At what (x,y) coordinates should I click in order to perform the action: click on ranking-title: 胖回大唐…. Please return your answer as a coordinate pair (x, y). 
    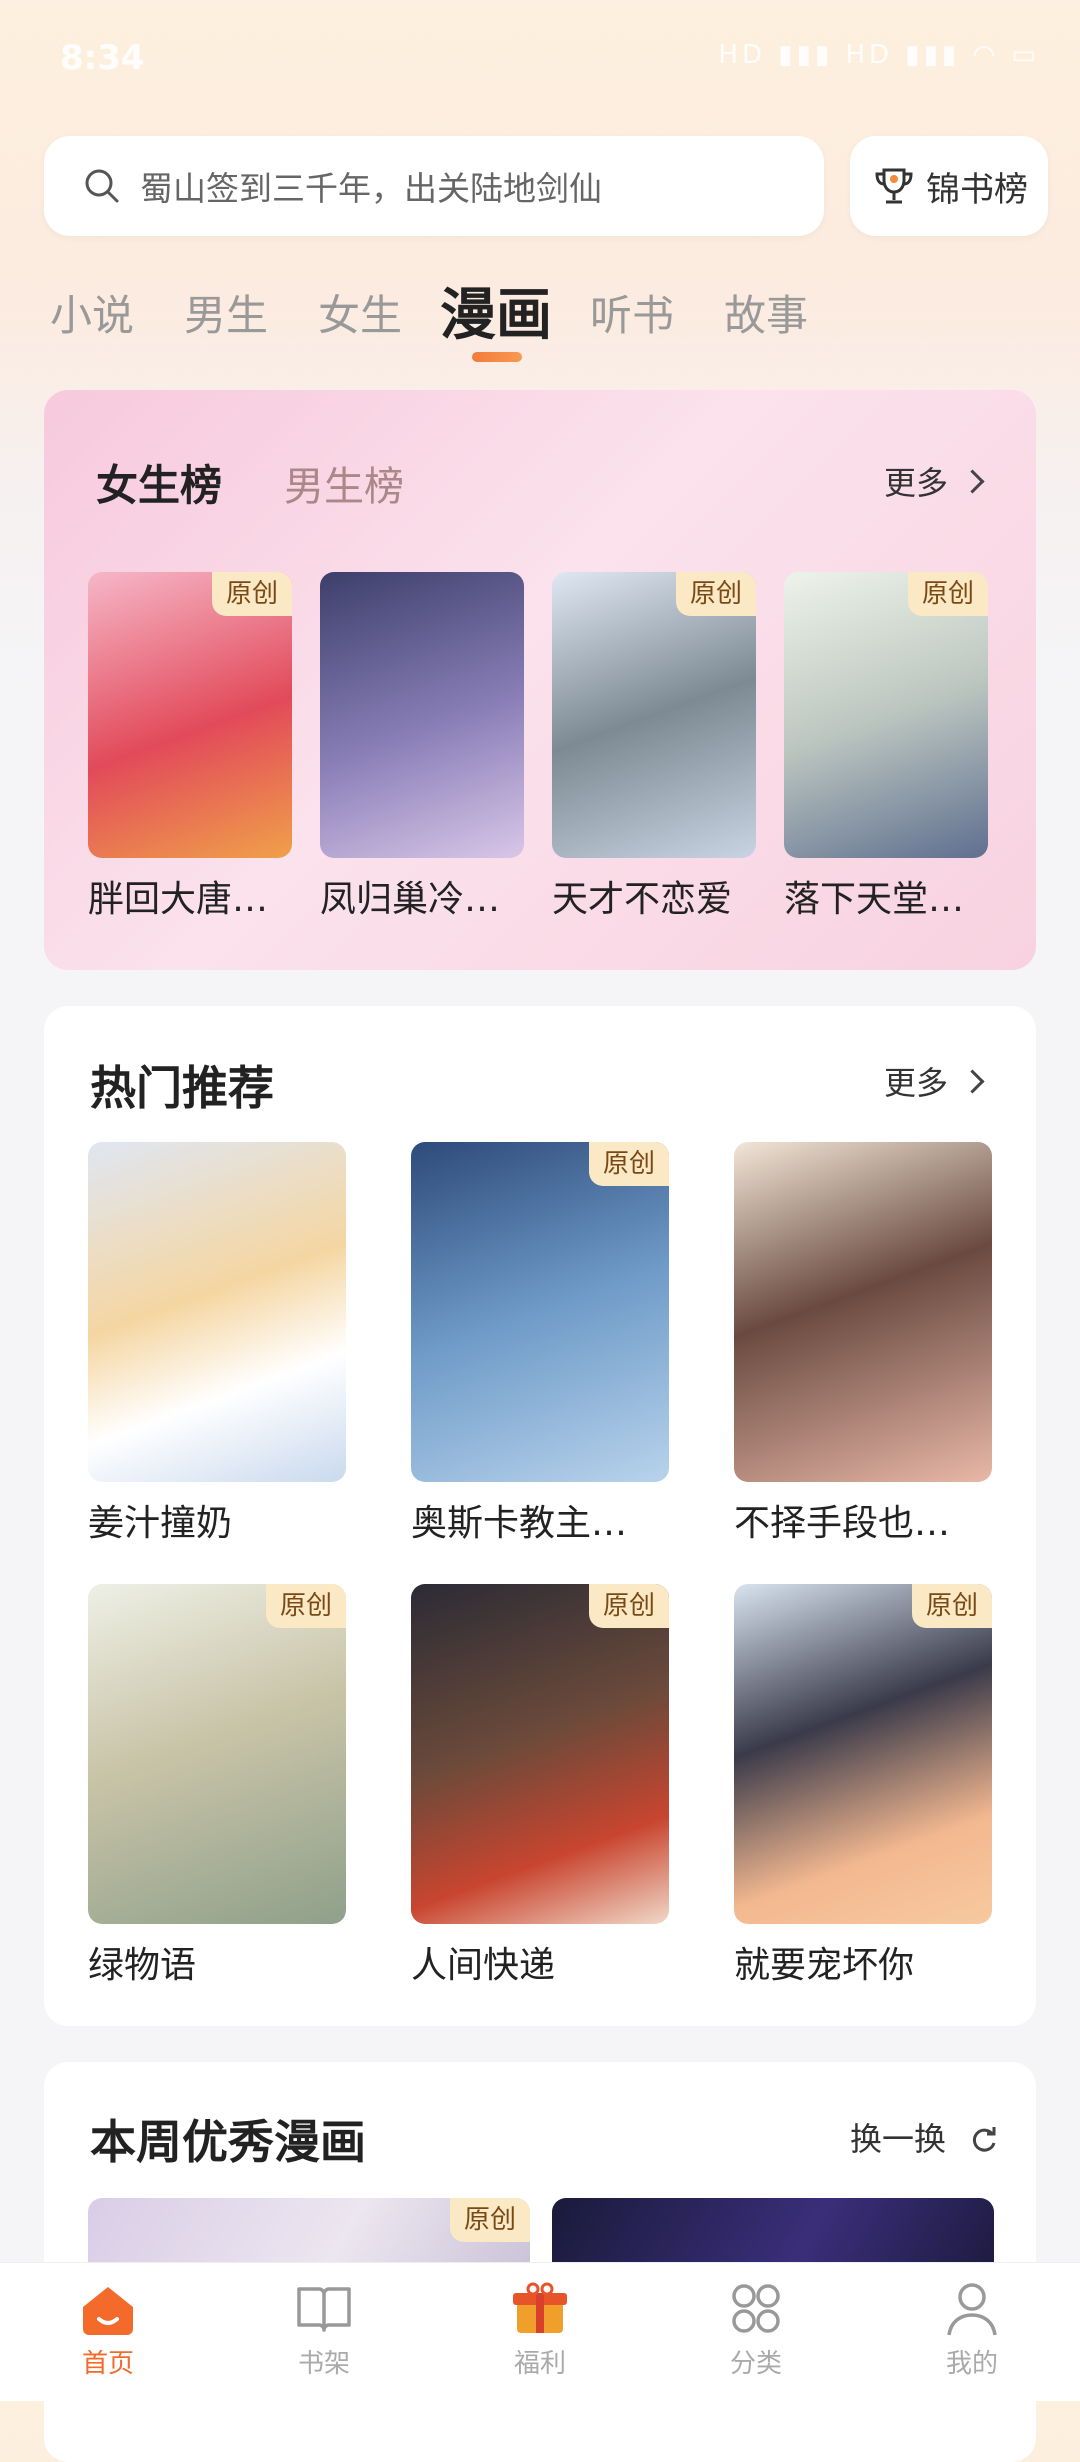
    Looking at the image, I should click on (193, 896).